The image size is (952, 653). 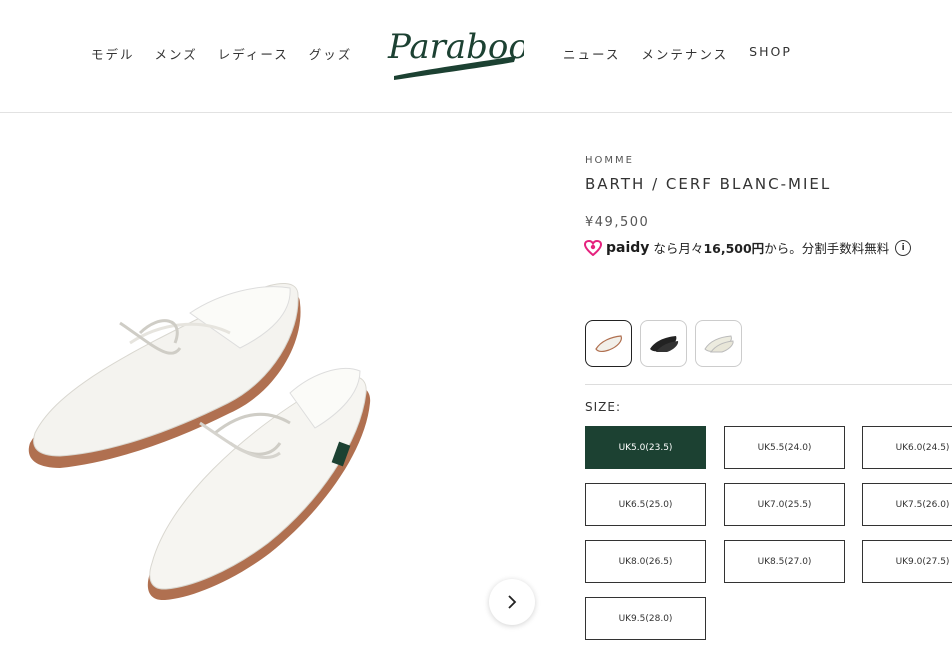 What do you see at coordinates (608, 343) in the screenshot?
I see `swatch-white` at bounding box center [608, 343].